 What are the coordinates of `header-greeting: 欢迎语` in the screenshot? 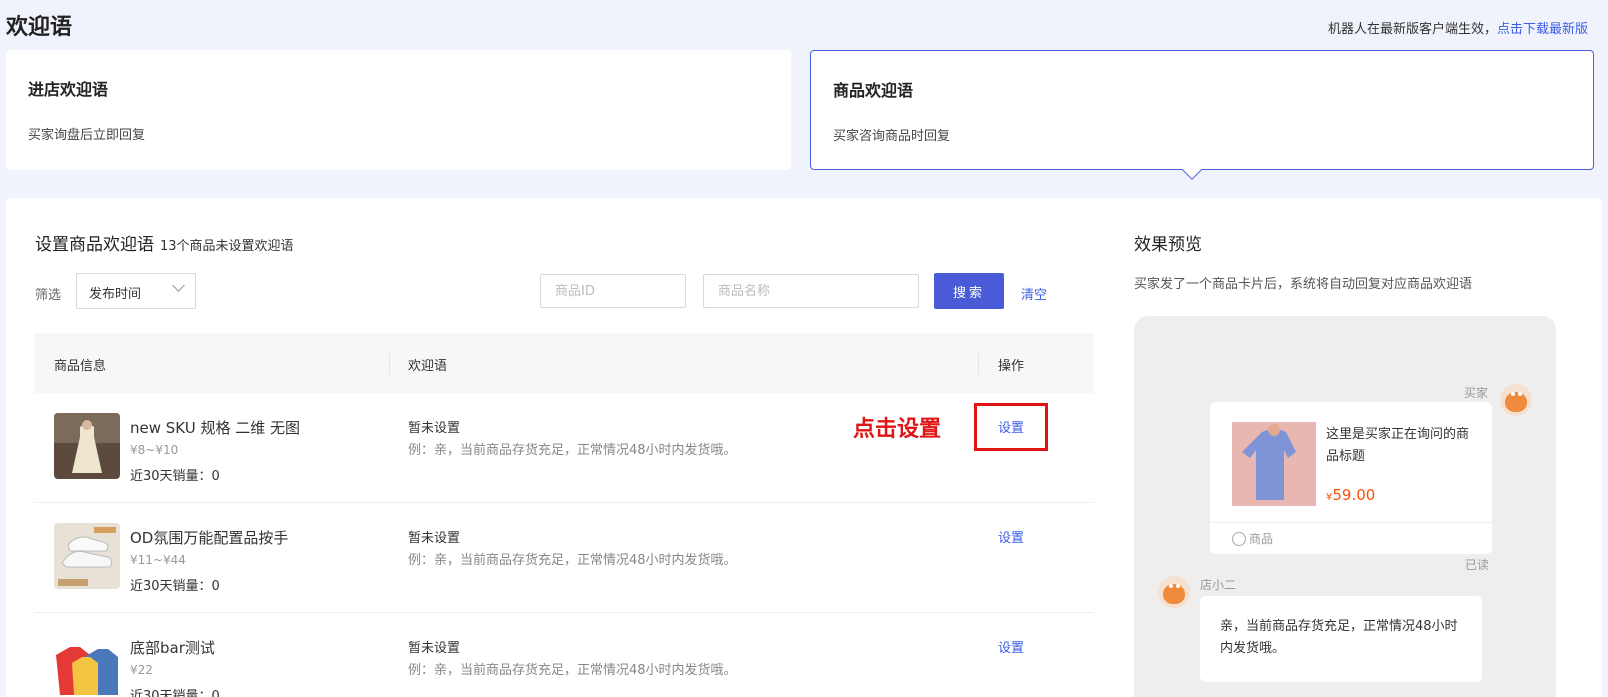 It's located at (428, 366).